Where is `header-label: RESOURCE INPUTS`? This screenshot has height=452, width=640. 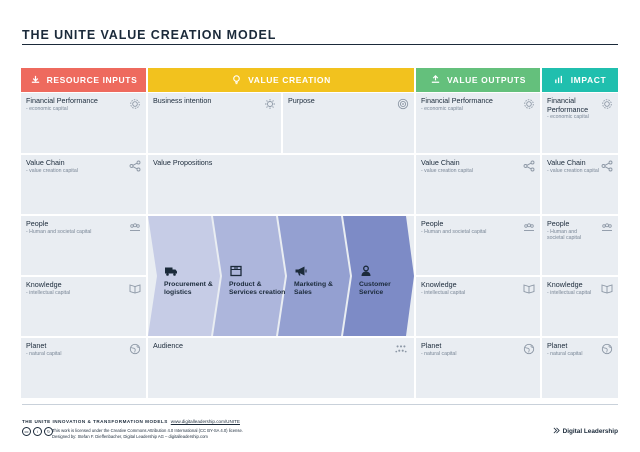
header-label: RESOURCE INPUTS is located at coordinates (92, 80).